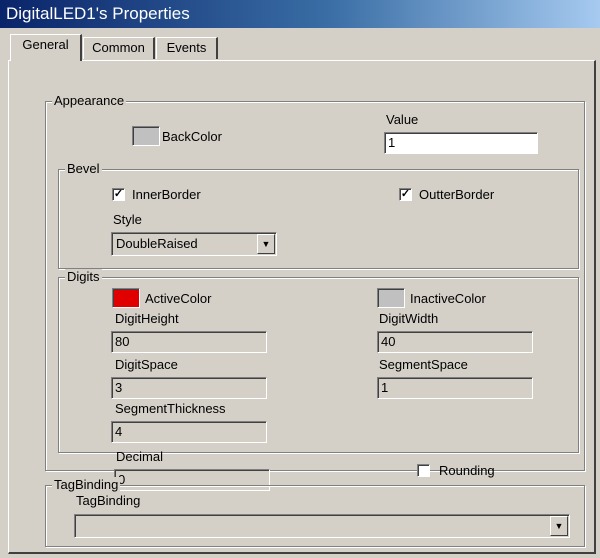 The image size is (600, 558). I want to click on appearance-legend: Appearance, so click(89, 101).